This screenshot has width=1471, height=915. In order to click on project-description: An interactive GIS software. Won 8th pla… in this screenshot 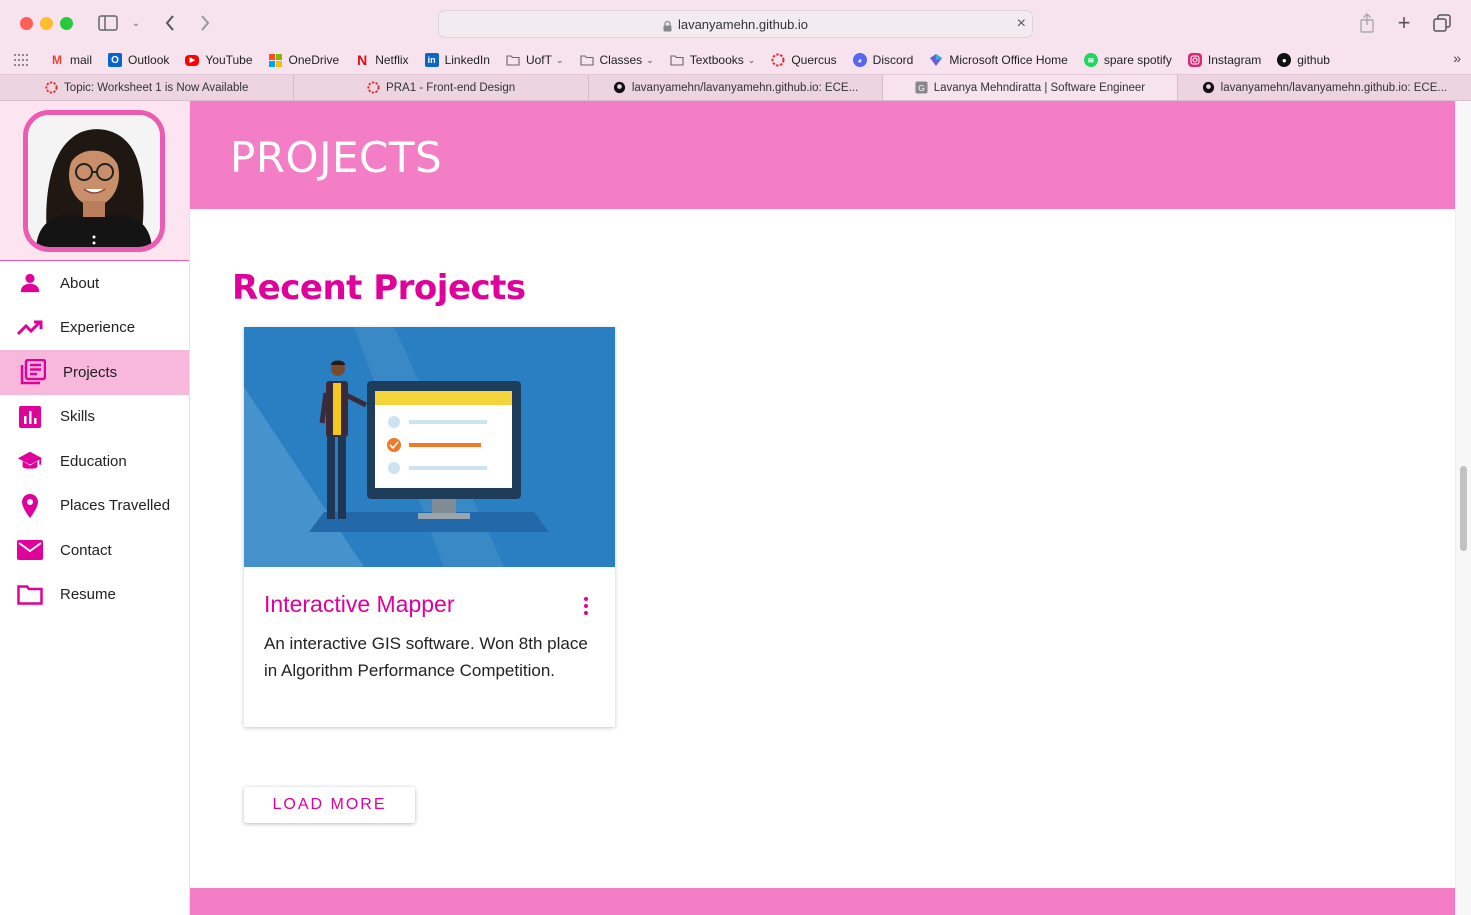, I will do `click(426, 657)`.